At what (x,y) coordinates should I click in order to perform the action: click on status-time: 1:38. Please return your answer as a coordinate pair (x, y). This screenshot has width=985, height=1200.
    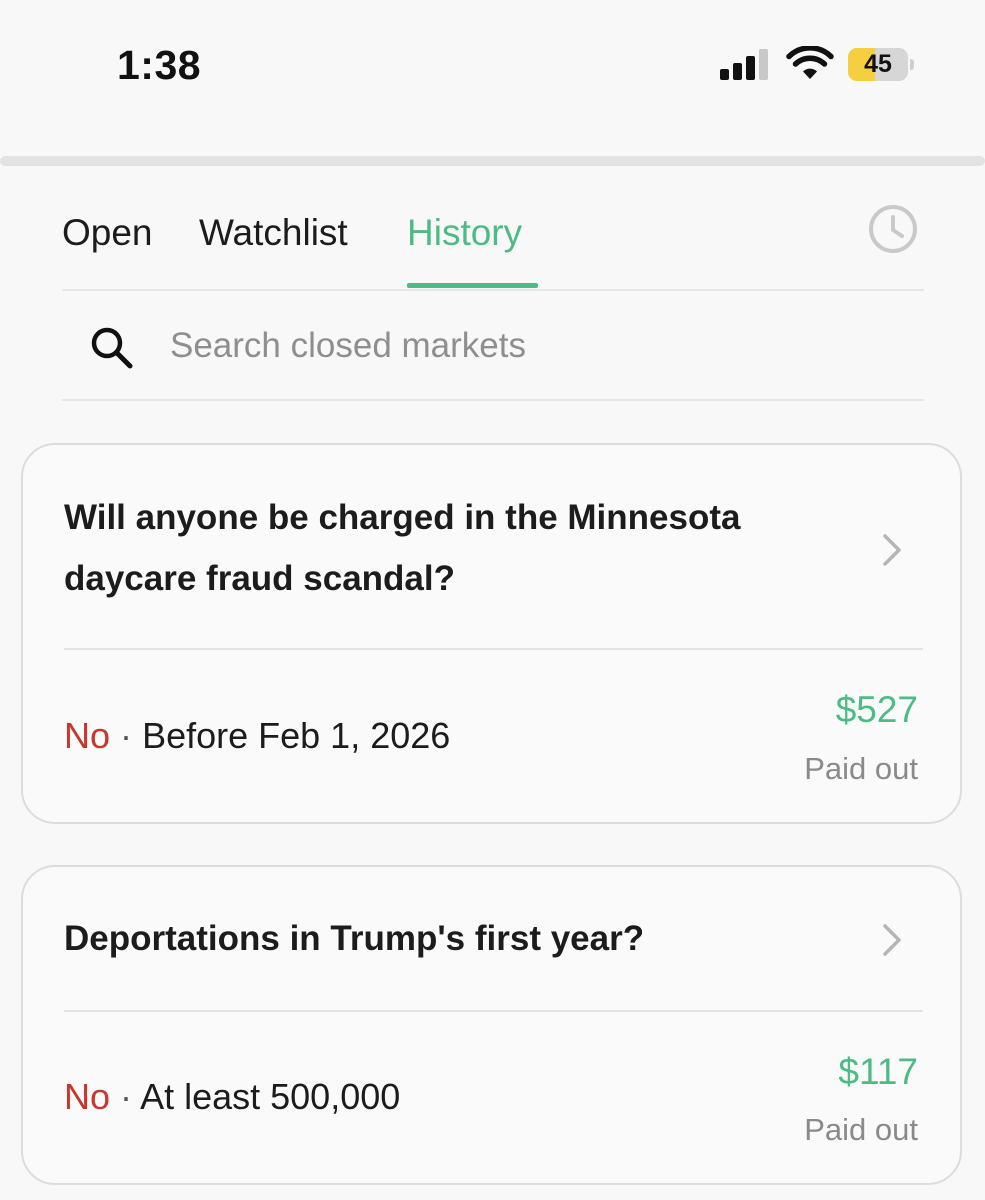
    Looking at the image, I should click on (159, 65).